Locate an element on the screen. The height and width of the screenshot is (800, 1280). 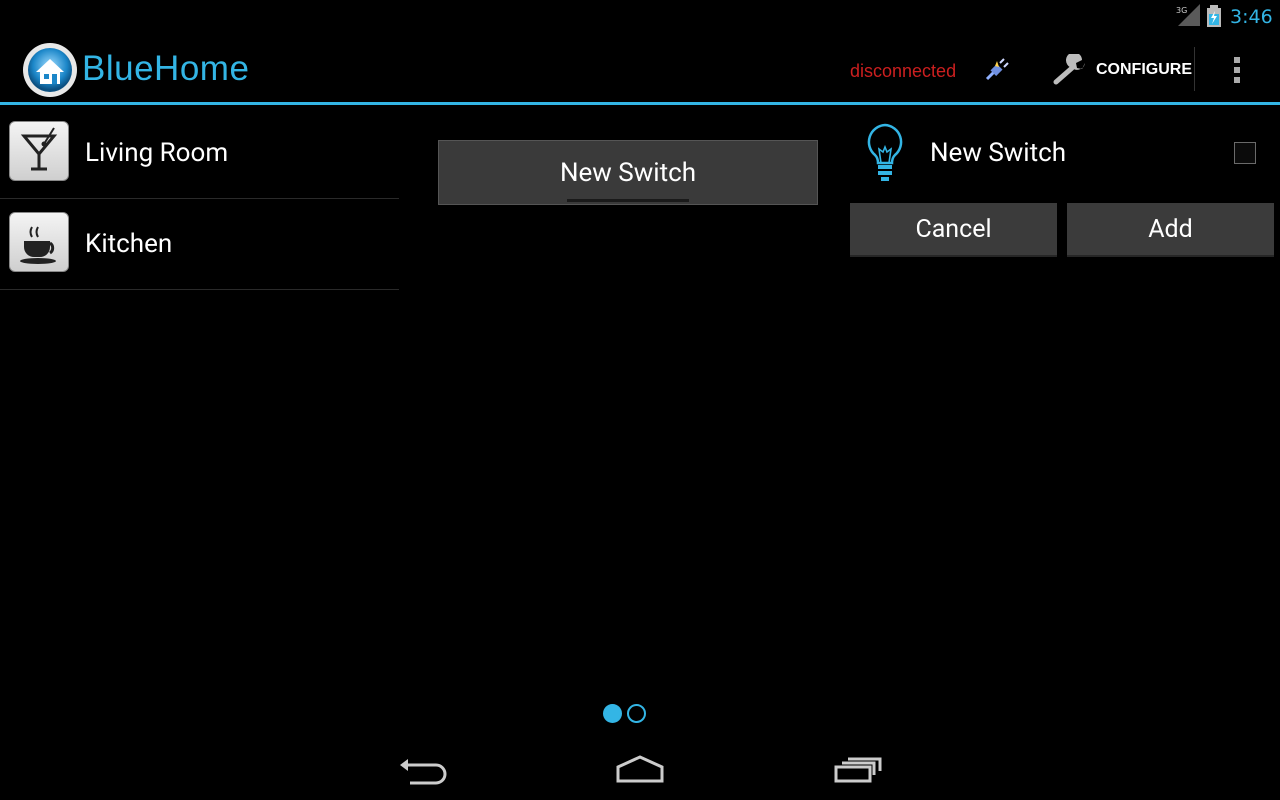
signal-3g-icon: 3G is located at coordinates (1188, 15).